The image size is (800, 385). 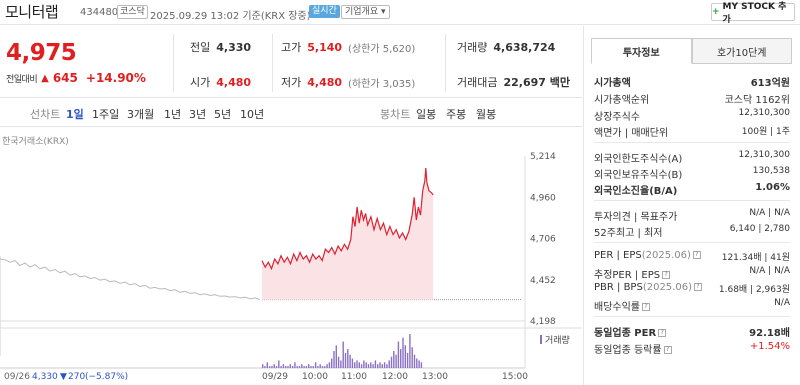 What do you see at coordinates (45, 114) in the screenshot?
I see `tab-line-chart: 선차트` at bounding box center [45, 114].